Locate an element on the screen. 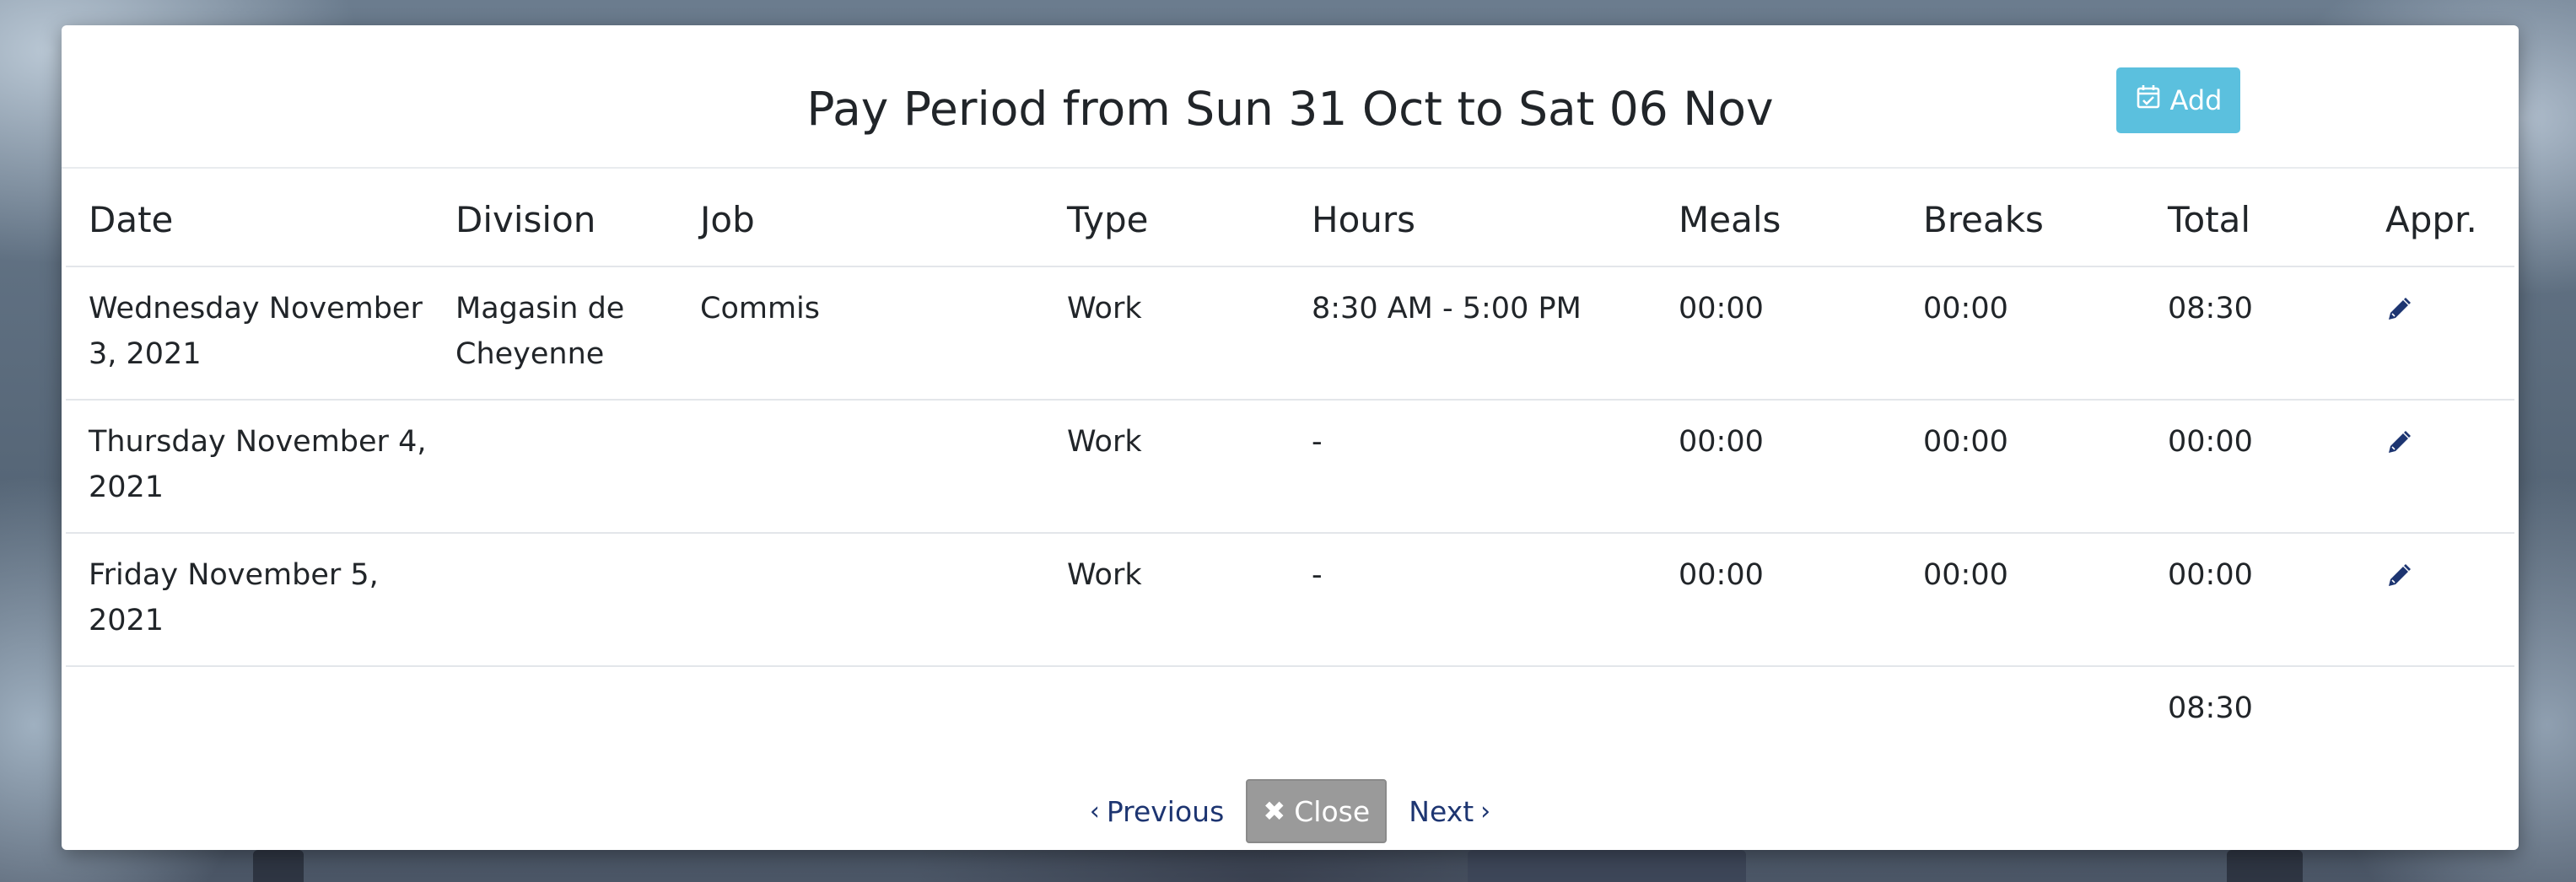 The image size is (2576, 882). pagination-footer: ‹ Previous ✖ Close Next › is located at coordinates (1290, 811).